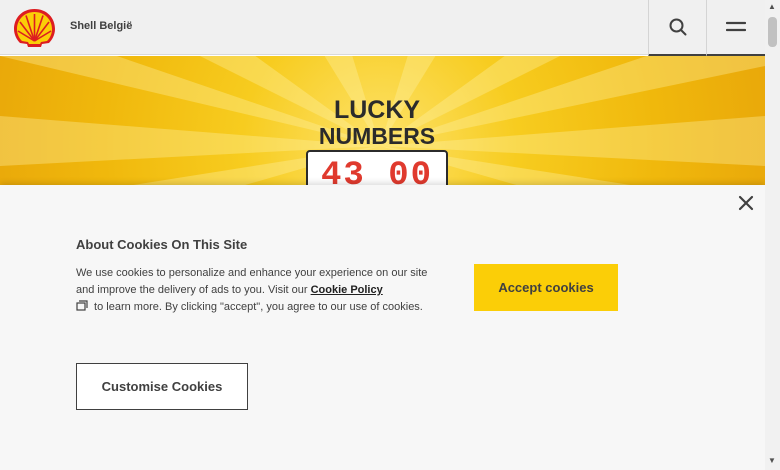 The image size is (780, 470). What do you see at coordinates (746, 203) in the screenshot?
I see `close-icon` at bounding box center [746, 203].